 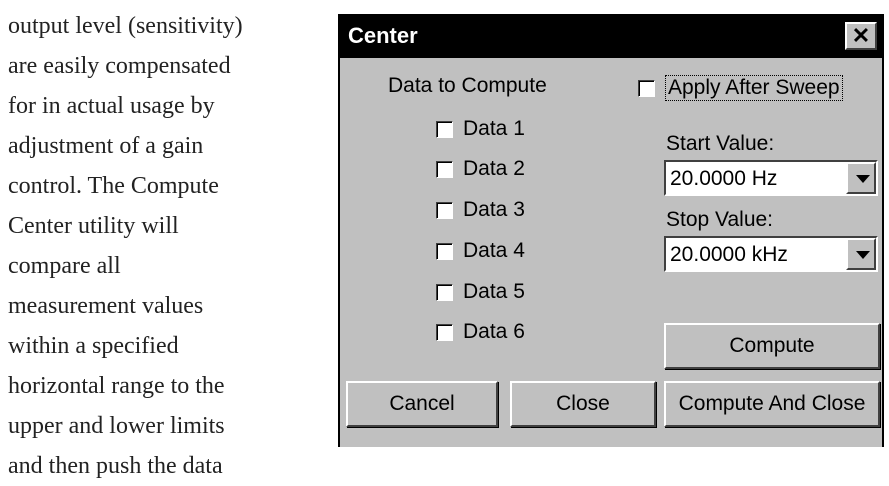 I want to click on data-4-checkbox-row: Data 4, so click(x=480, y=251).